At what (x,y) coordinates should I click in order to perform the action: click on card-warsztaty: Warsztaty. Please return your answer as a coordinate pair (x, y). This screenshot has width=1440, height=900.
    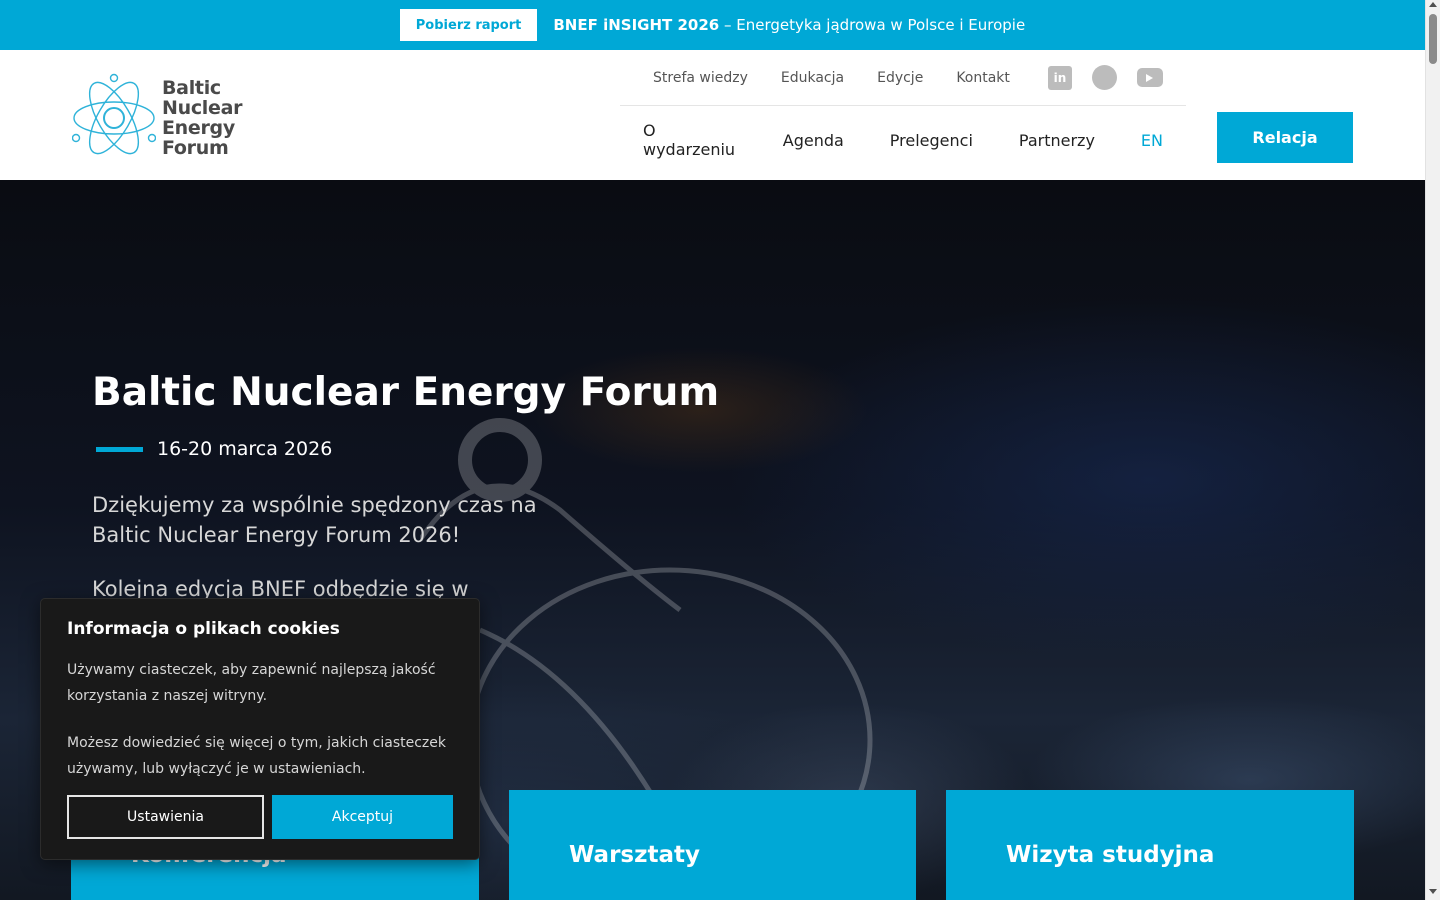
    Looking at the image, I should click on (712, 845).